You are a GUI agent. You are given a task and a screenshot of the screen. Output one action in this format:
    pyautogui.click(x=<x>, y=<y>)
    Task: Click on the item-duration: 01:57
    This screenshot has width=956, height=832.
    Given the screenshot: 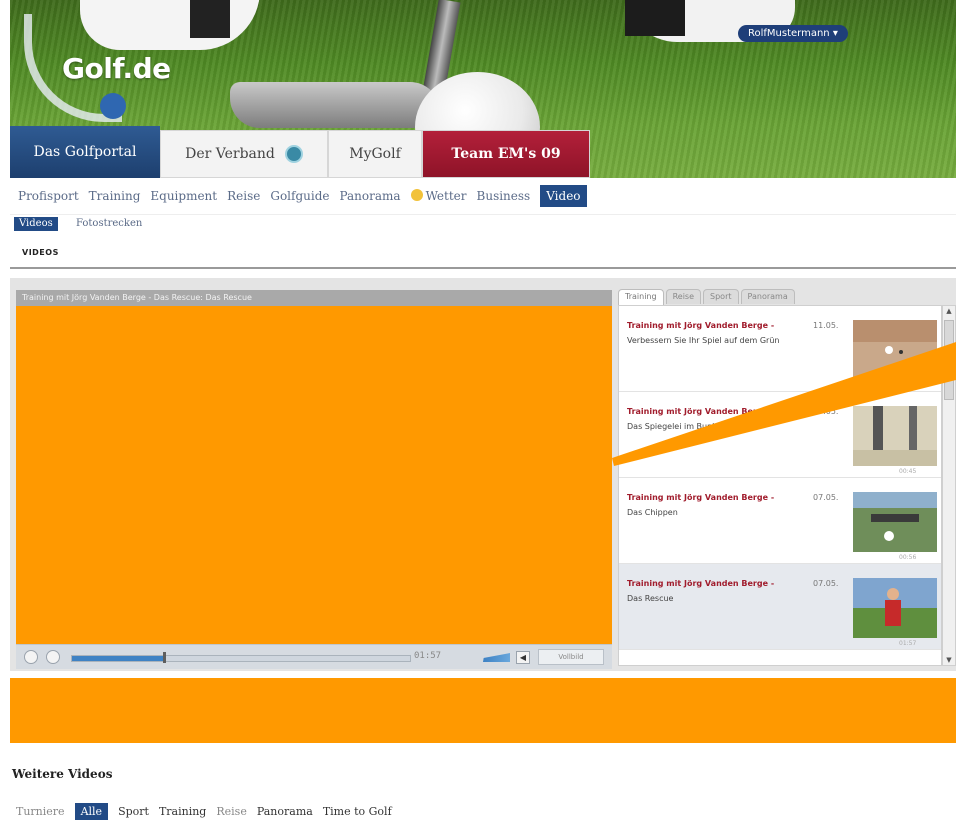 What is the action you would take?
    pyautogui.click(x=908, y=643)
    